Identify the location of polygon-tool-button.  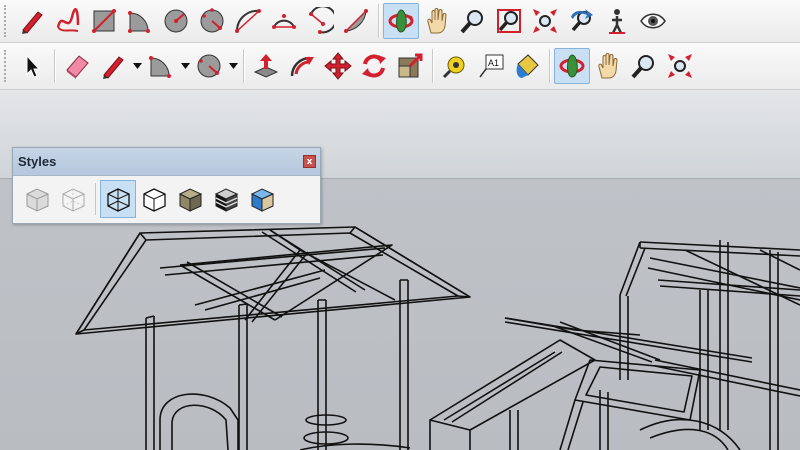
(212, 21).